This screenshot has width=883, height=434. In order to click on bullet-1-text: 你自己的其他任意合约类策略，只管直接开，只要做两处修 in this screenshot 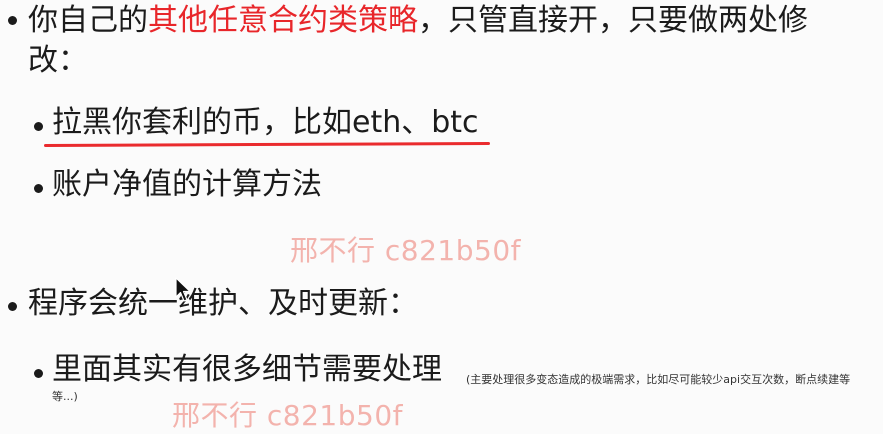, I will do `click(418, 21)`.